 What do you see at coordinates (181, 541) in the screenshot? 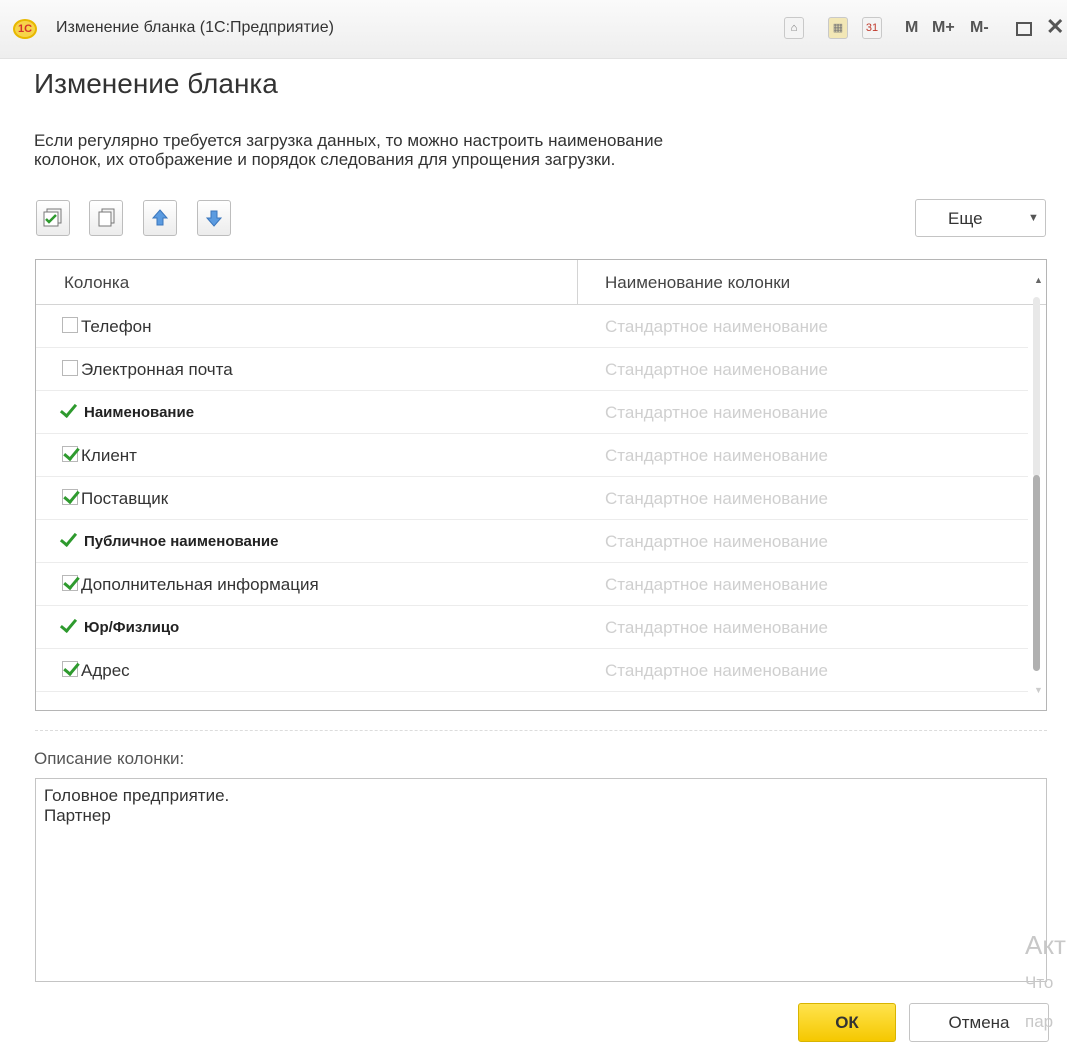
I see `column-name: Публичное наименование` at bounding box center [181, 541].